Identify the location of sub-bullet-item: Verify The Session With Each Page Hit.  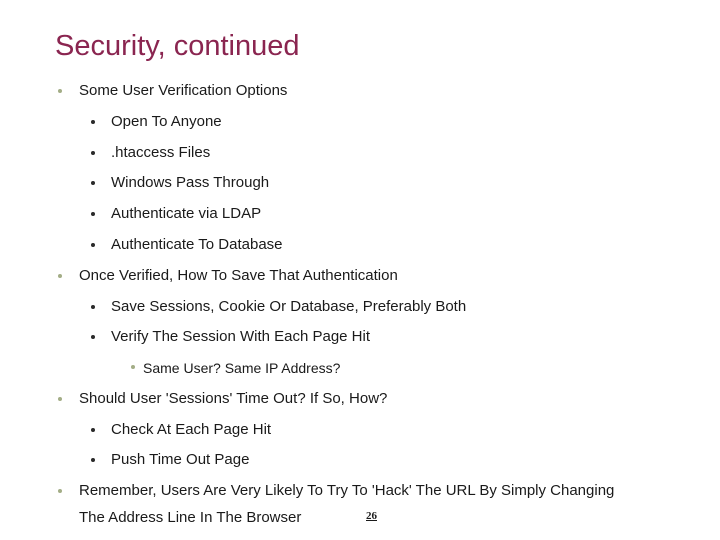
(231, 337).